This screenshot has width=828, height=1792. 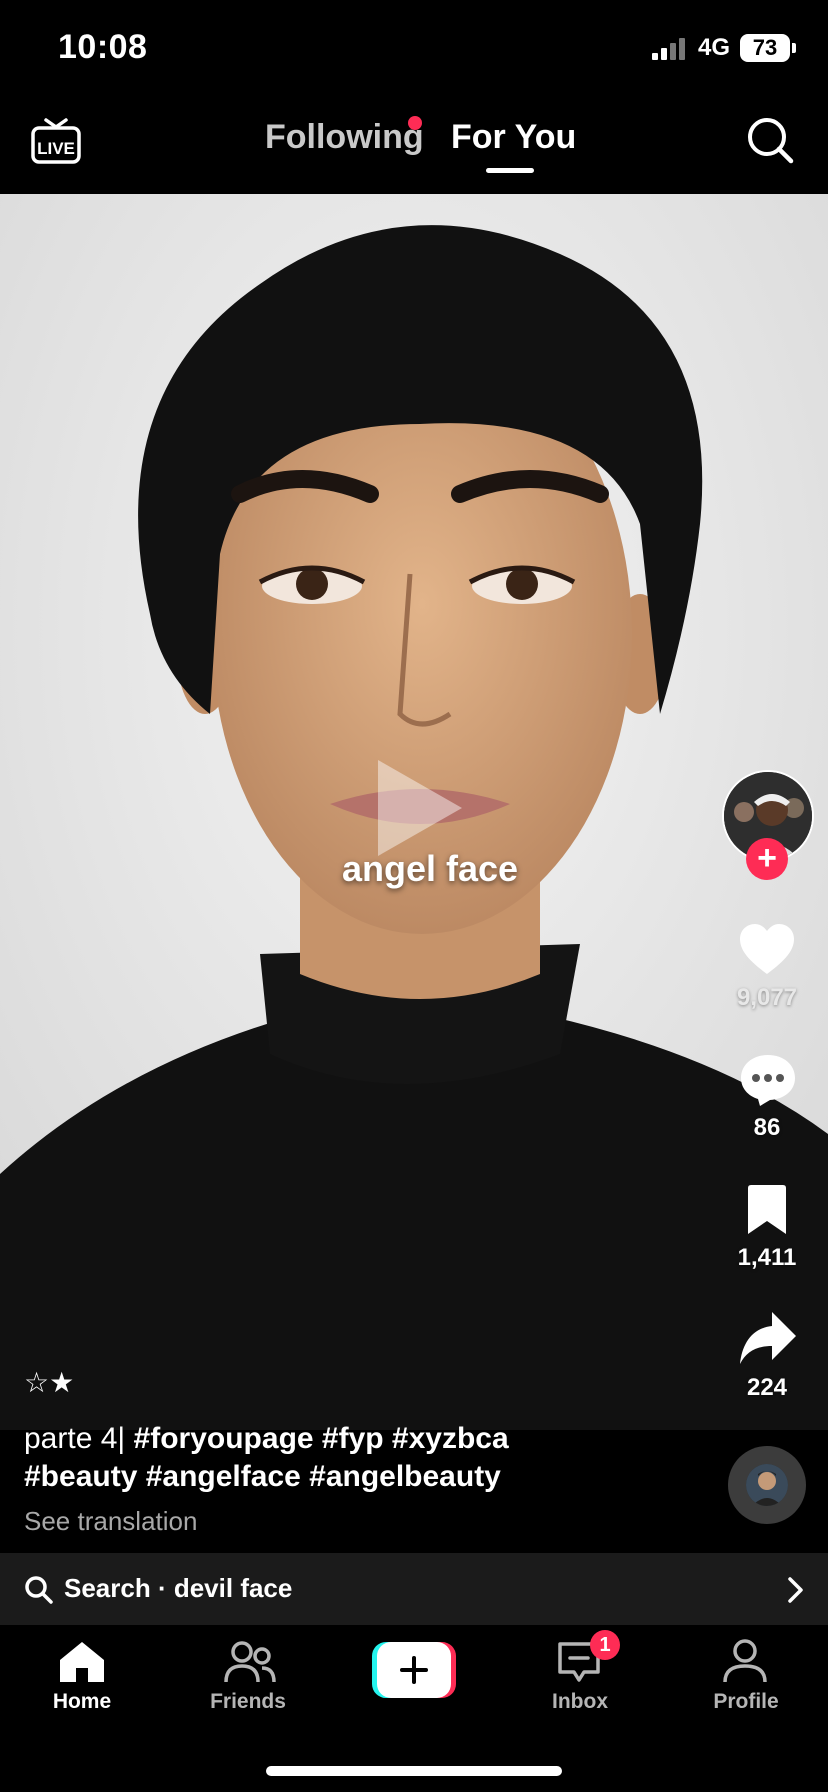 I want to click on share-count: 224, so click(x=767, y=1387).